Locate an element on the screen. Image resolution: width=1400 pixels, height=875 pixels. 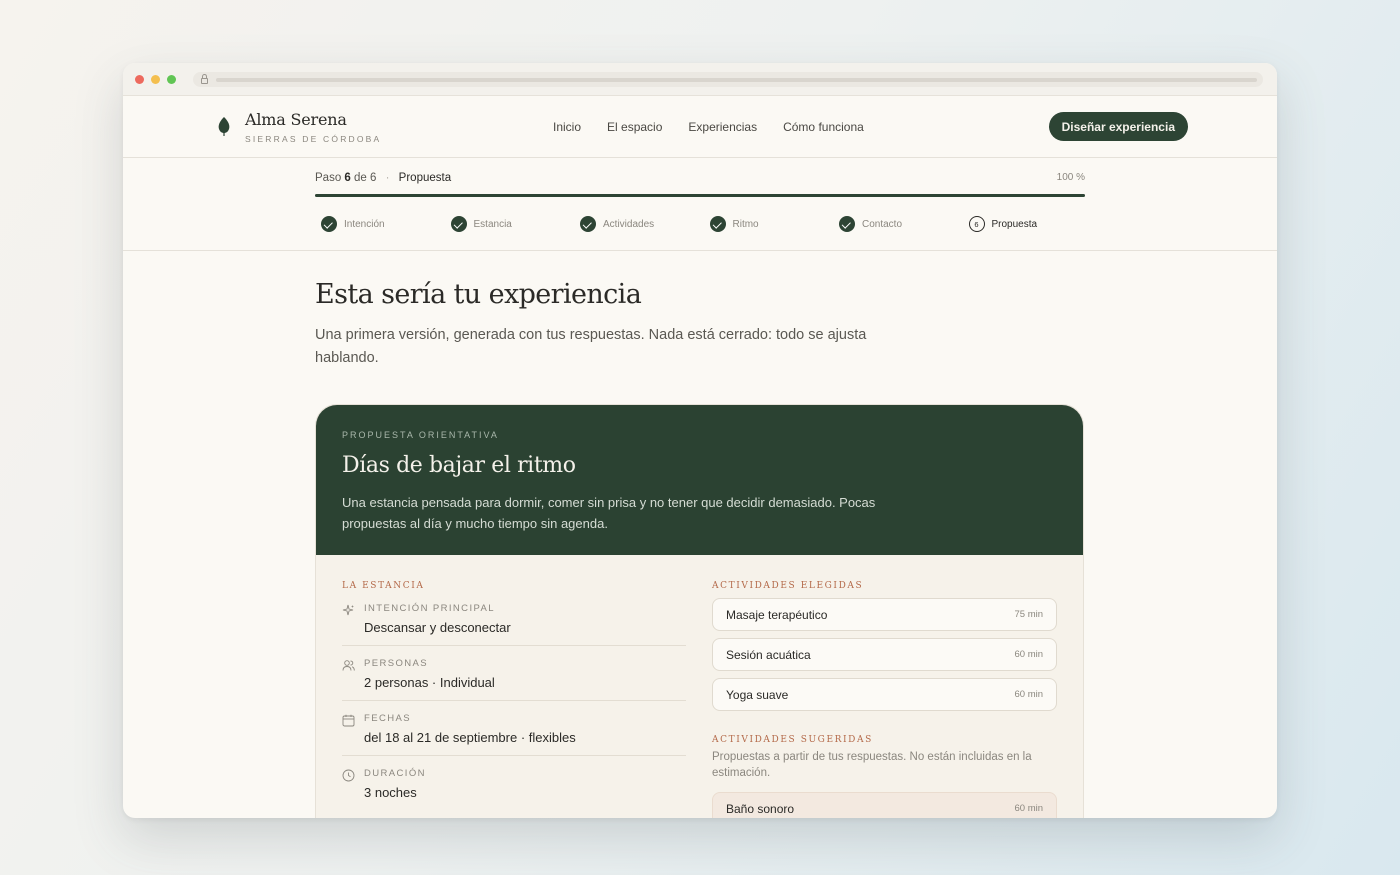
activity-name: Sesión acuática is located at coordinates (768, 654).